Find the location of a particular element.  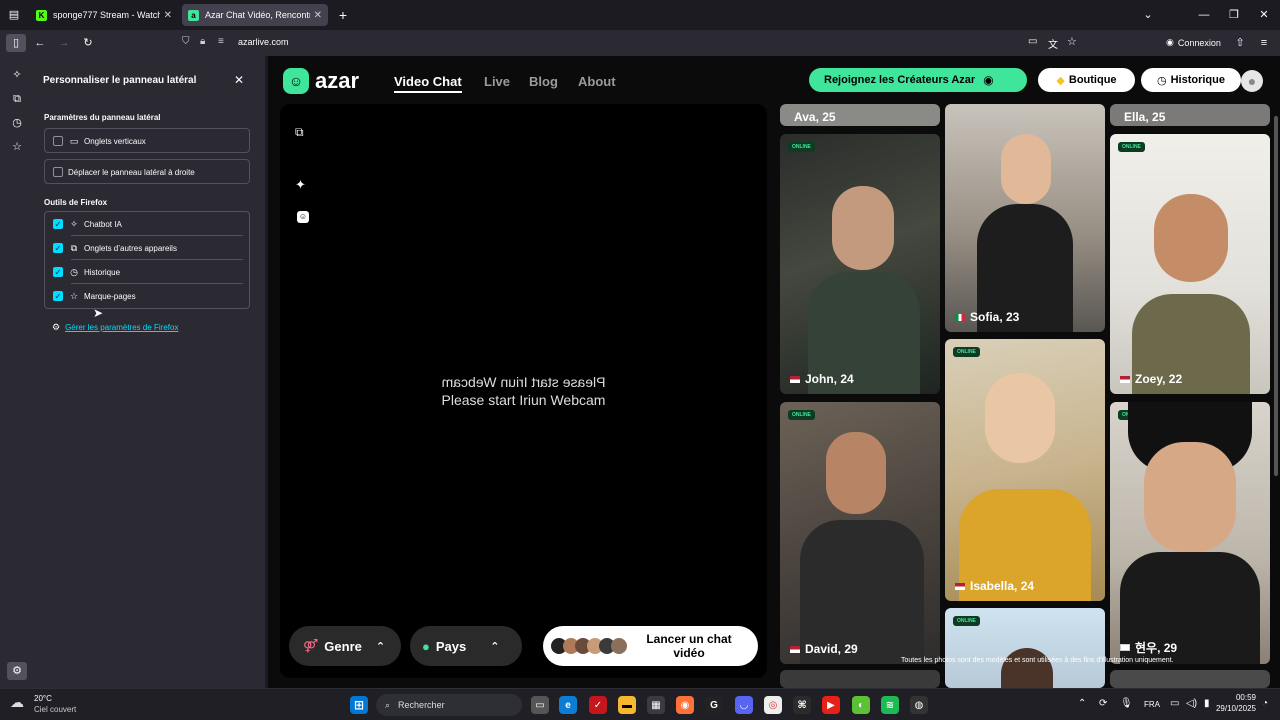

tab-list-icon: ▤ is located at coordinates (14, 15).